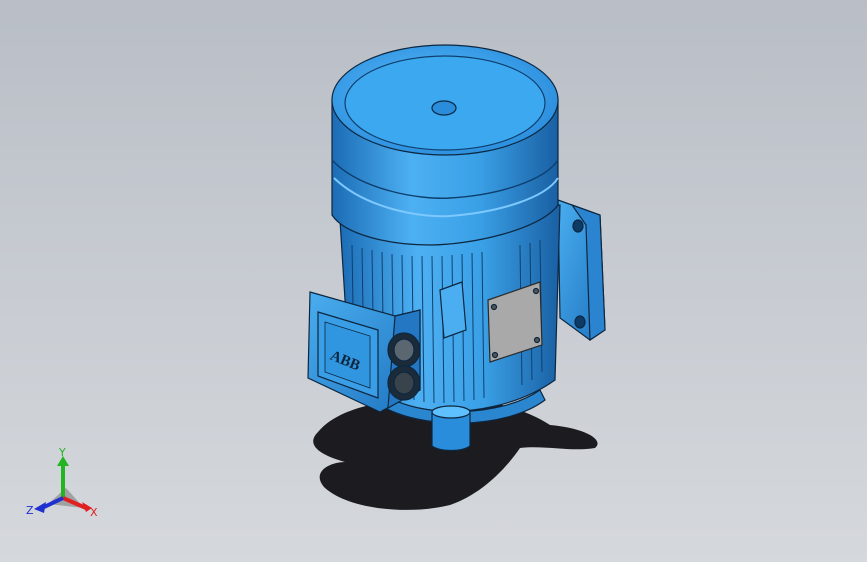 Image resolution: width=867 pixels, height=562 pixels. Describe the element at coordinates (445, 145) in the screenshot. I see `fan-cover` at that location.